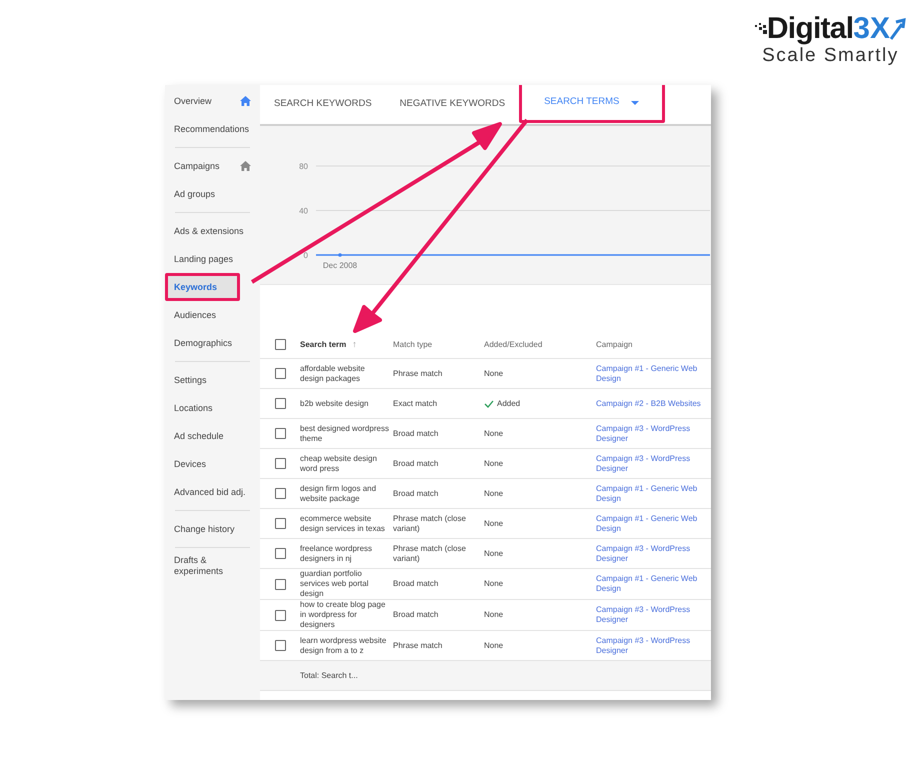 The image size is (924, 758). I want to click on sidebar-item: Recommendations, so click(212, 129).